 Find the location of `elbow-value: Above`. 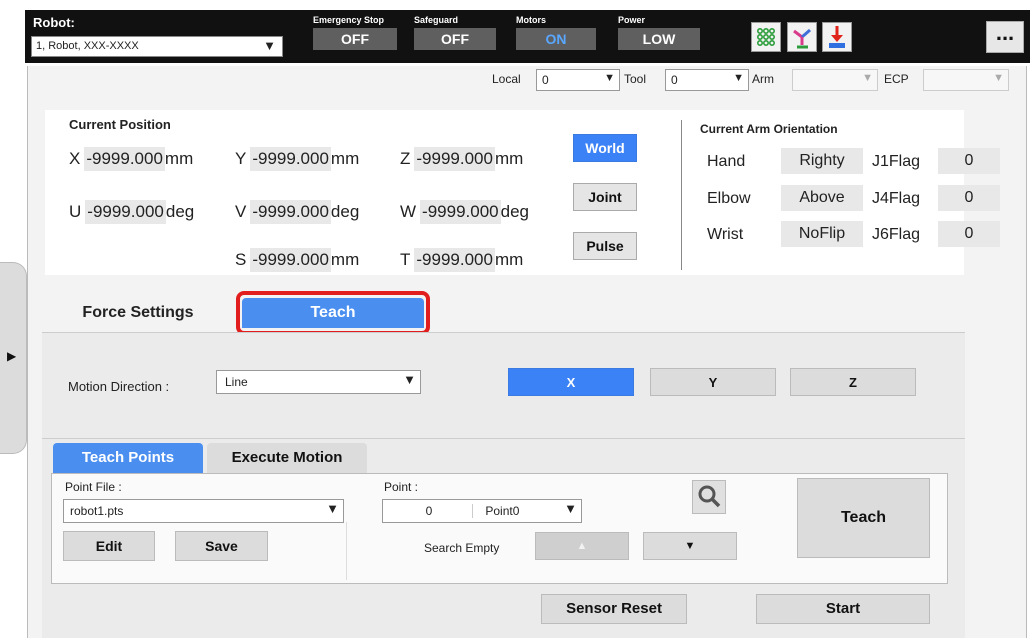

elbow-value: Above is located at coordinates (822, 198).